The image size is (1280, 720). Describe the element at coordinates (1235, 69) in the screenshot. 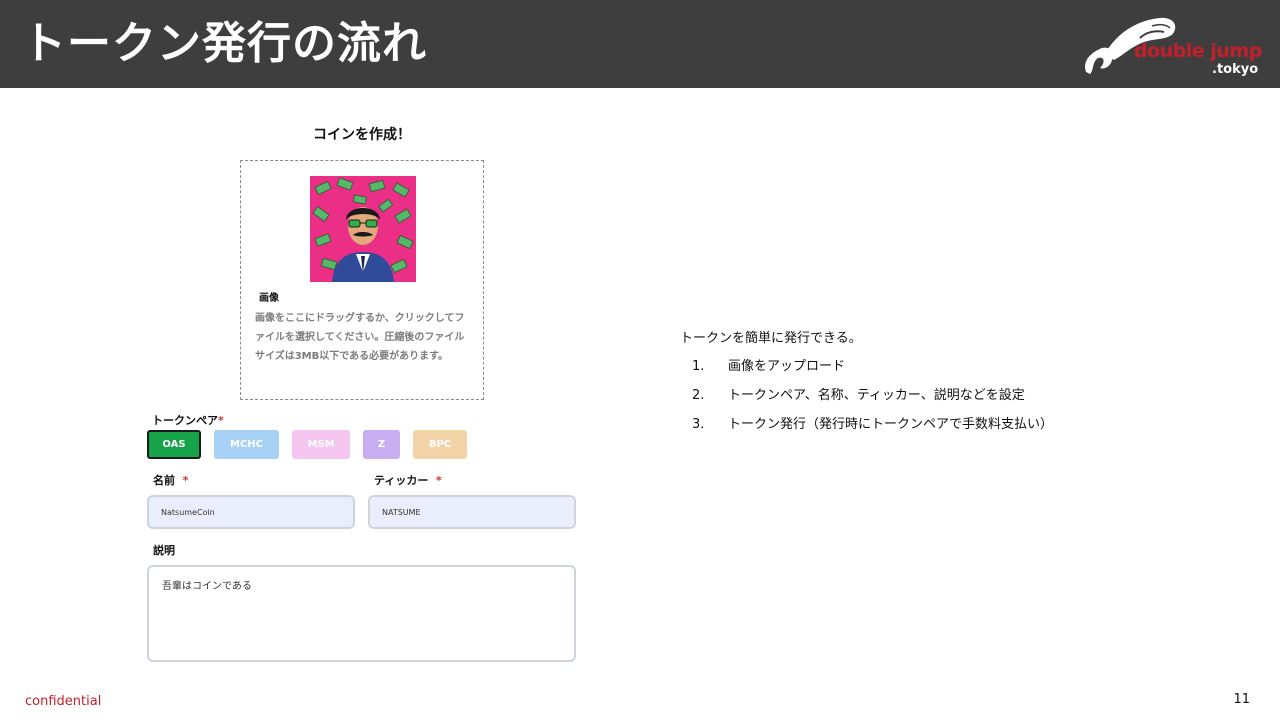

I see `logo-suffix: .tokyo` at that location.